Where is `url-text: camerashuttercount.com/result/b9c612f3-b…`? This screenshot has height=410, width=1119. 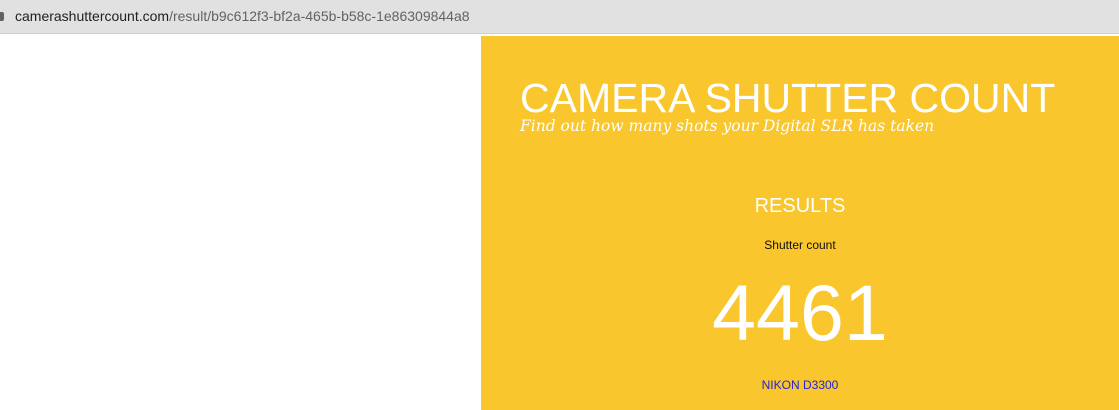 url-text: camerashuttercount.com/result/b9c612f3-b… is located at coordinates (242, 16).